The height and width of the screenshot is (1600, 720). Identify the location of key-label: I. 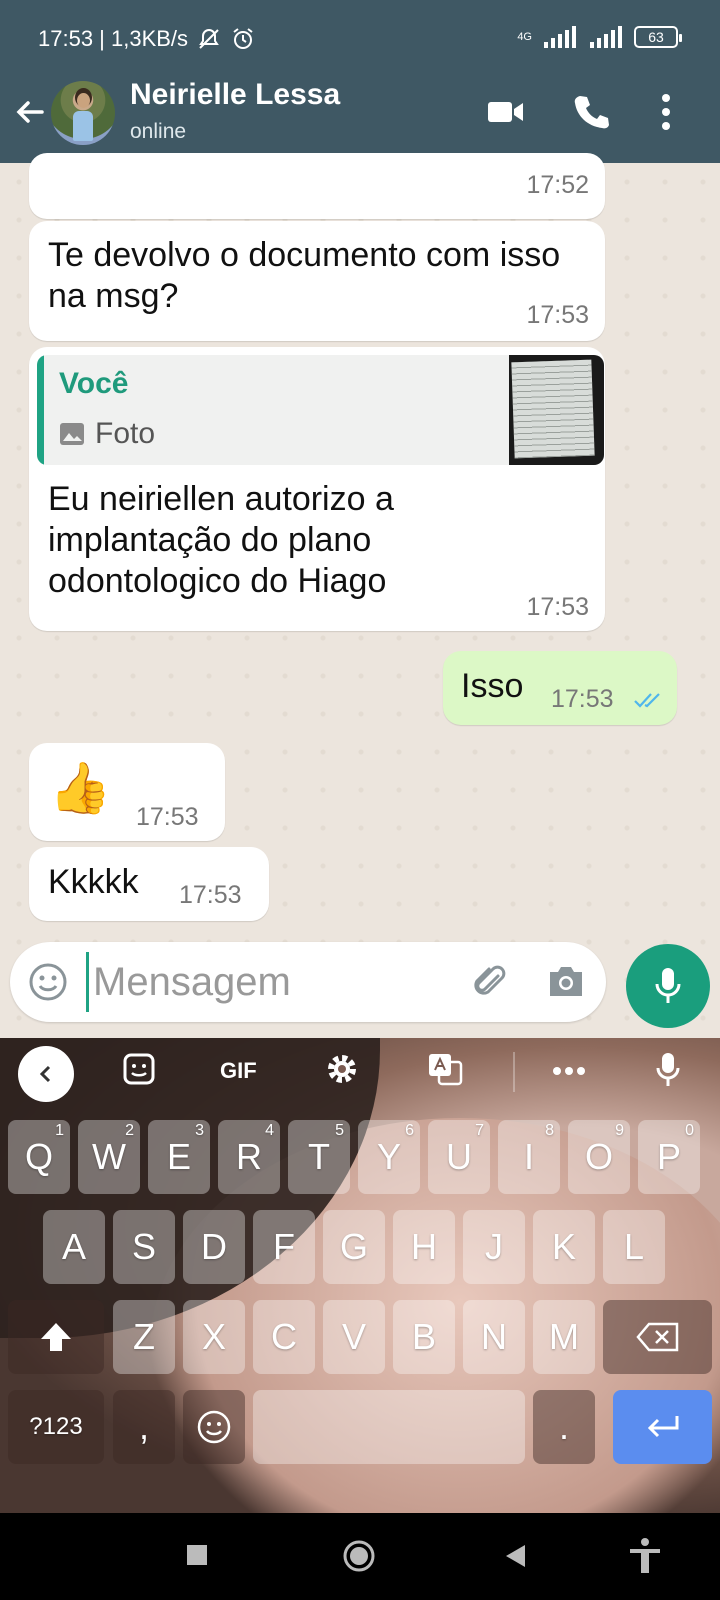
(528, 1156).